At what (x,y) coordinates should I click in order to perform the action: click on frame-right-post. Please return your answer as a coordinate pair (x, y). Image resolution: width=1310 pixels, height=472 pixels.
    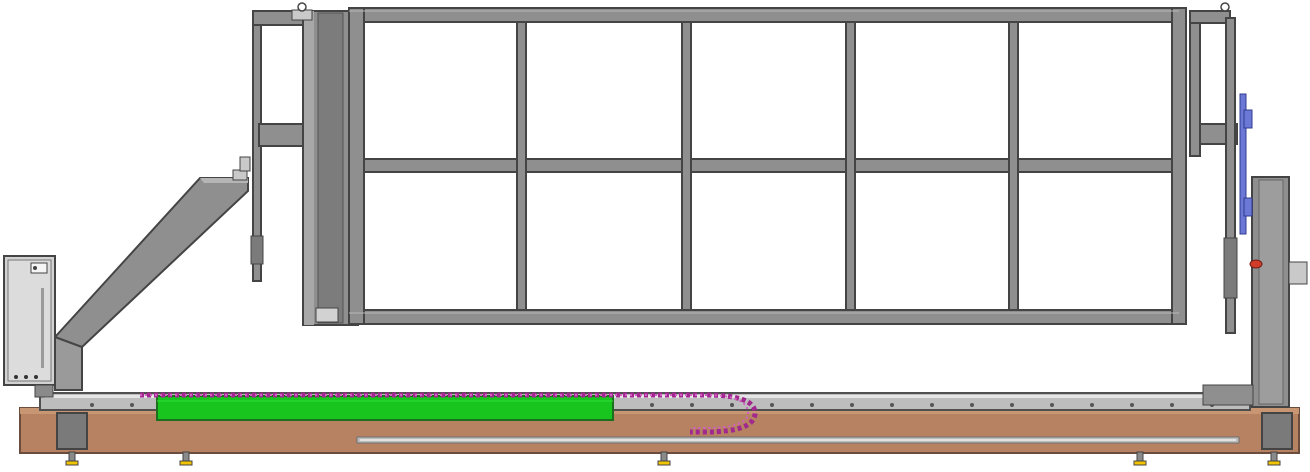
    Looking at the image, I should click on (1179, 166).